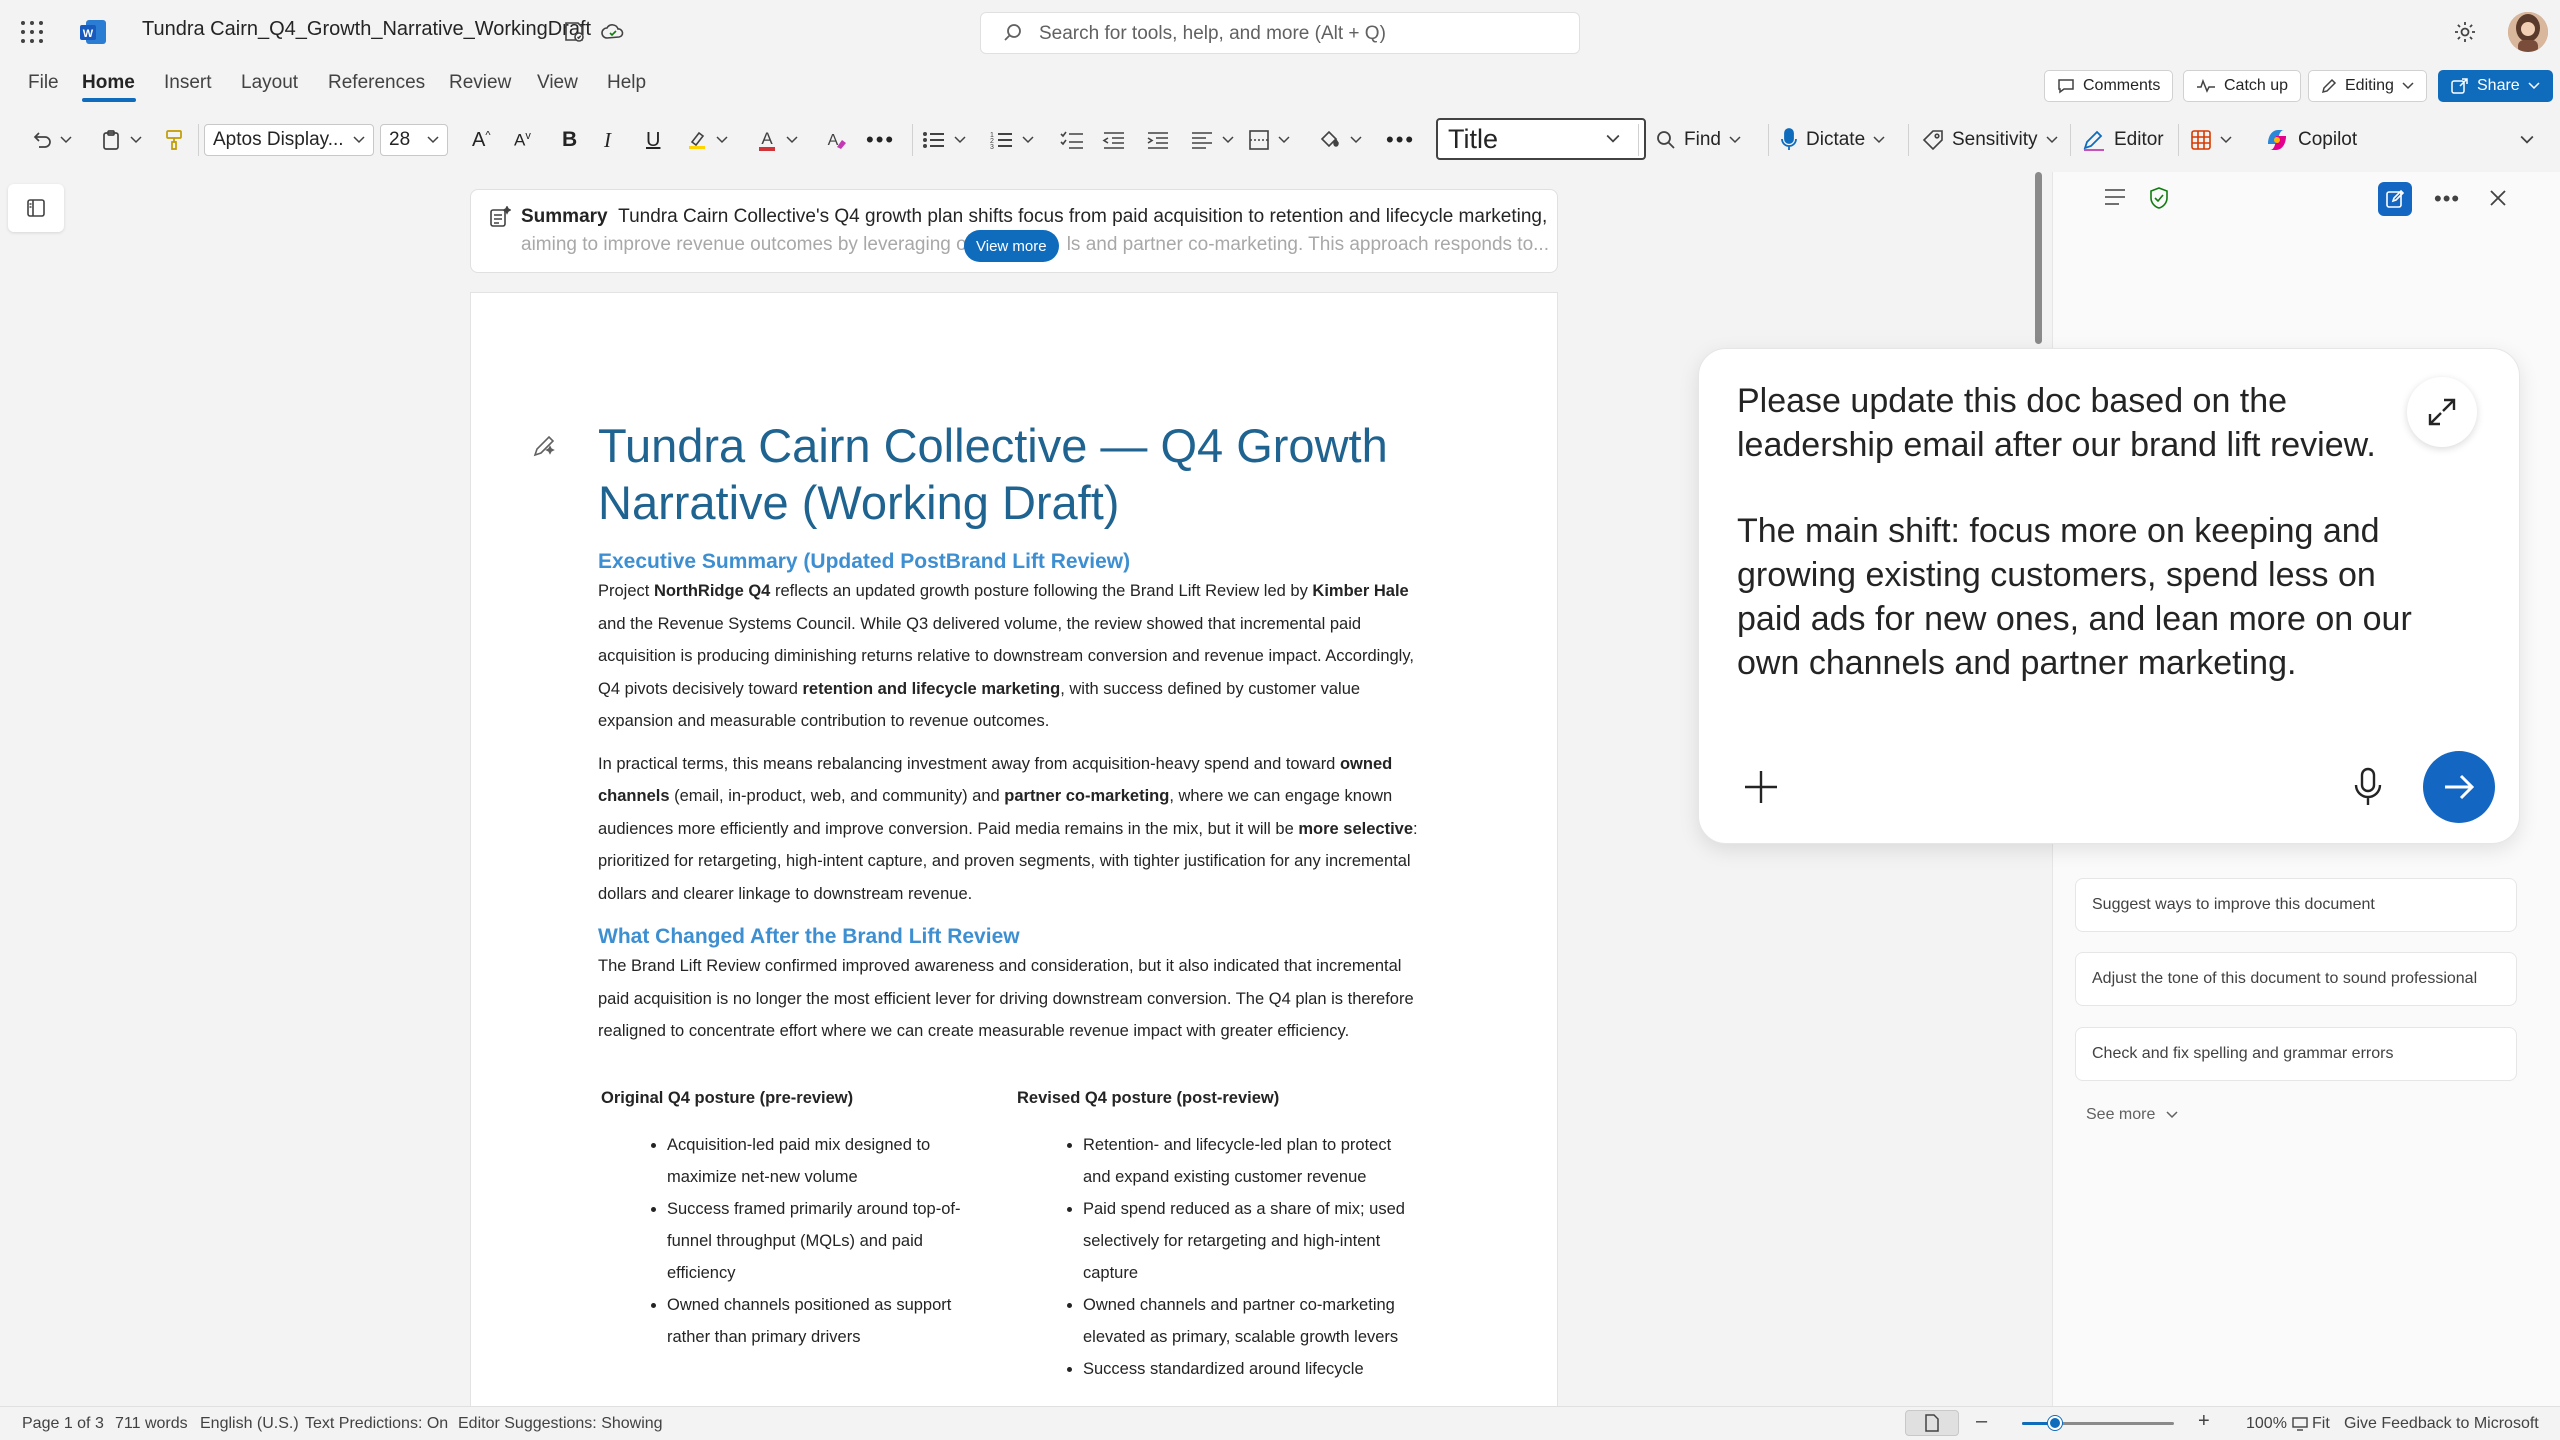  What do you see at coordinates (63, 1424) in the screenshot?
I see `page-count: Page 1 of 3` at bounding box center [63, 1424].